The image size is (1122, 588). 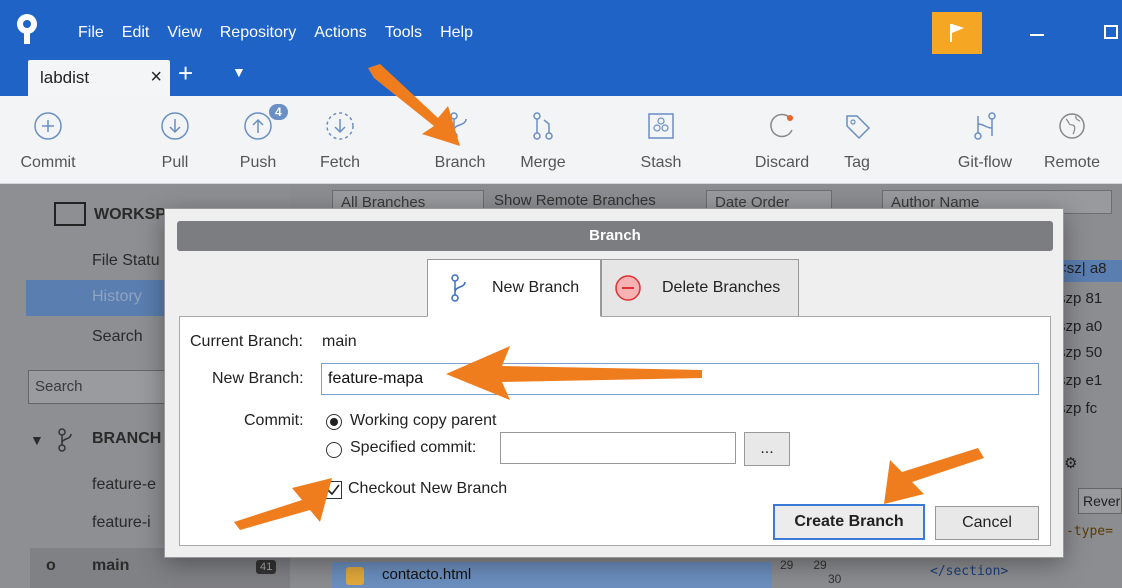 I want to click on new-branch-label: New Branch:, so click(x=258, y=378).